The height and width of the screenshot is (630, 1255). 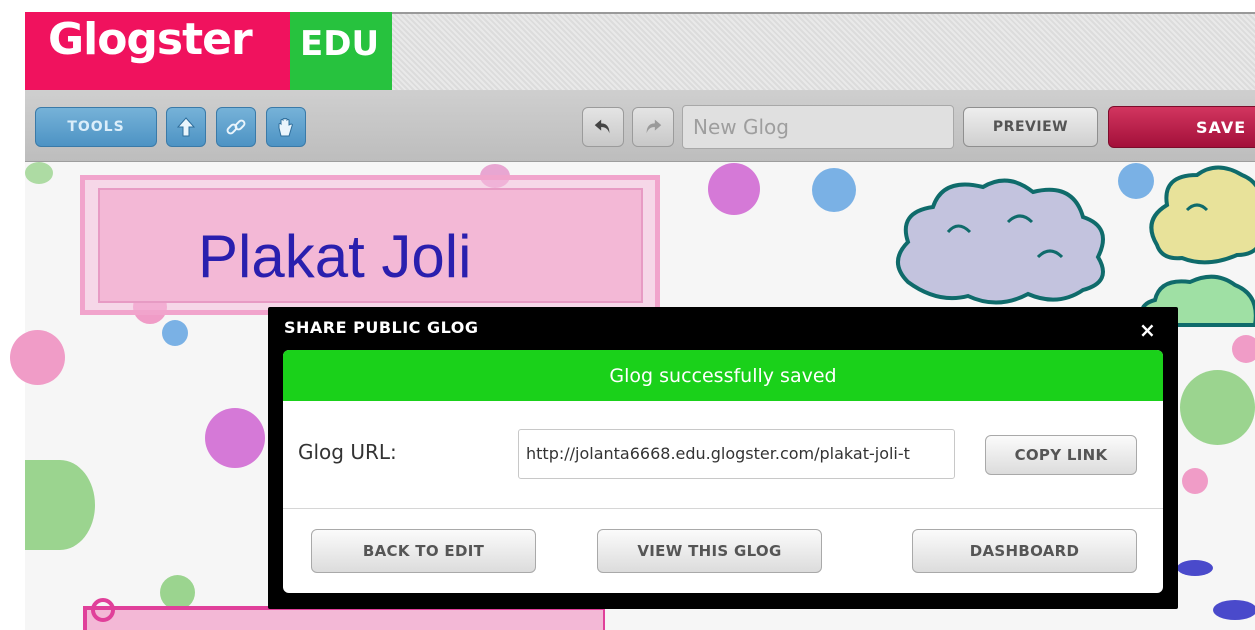 What do you see at coordinates (96, 127) in the screenshot?
I see `tools-button: TOOLS` at bounding box center [96, 127].